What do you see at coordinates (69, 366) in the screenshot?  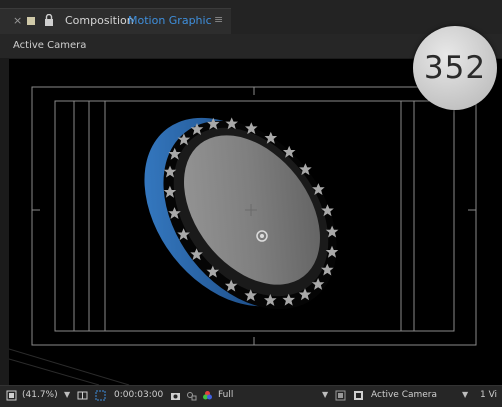 I see `background-texture` at bounding box center [69, 366].